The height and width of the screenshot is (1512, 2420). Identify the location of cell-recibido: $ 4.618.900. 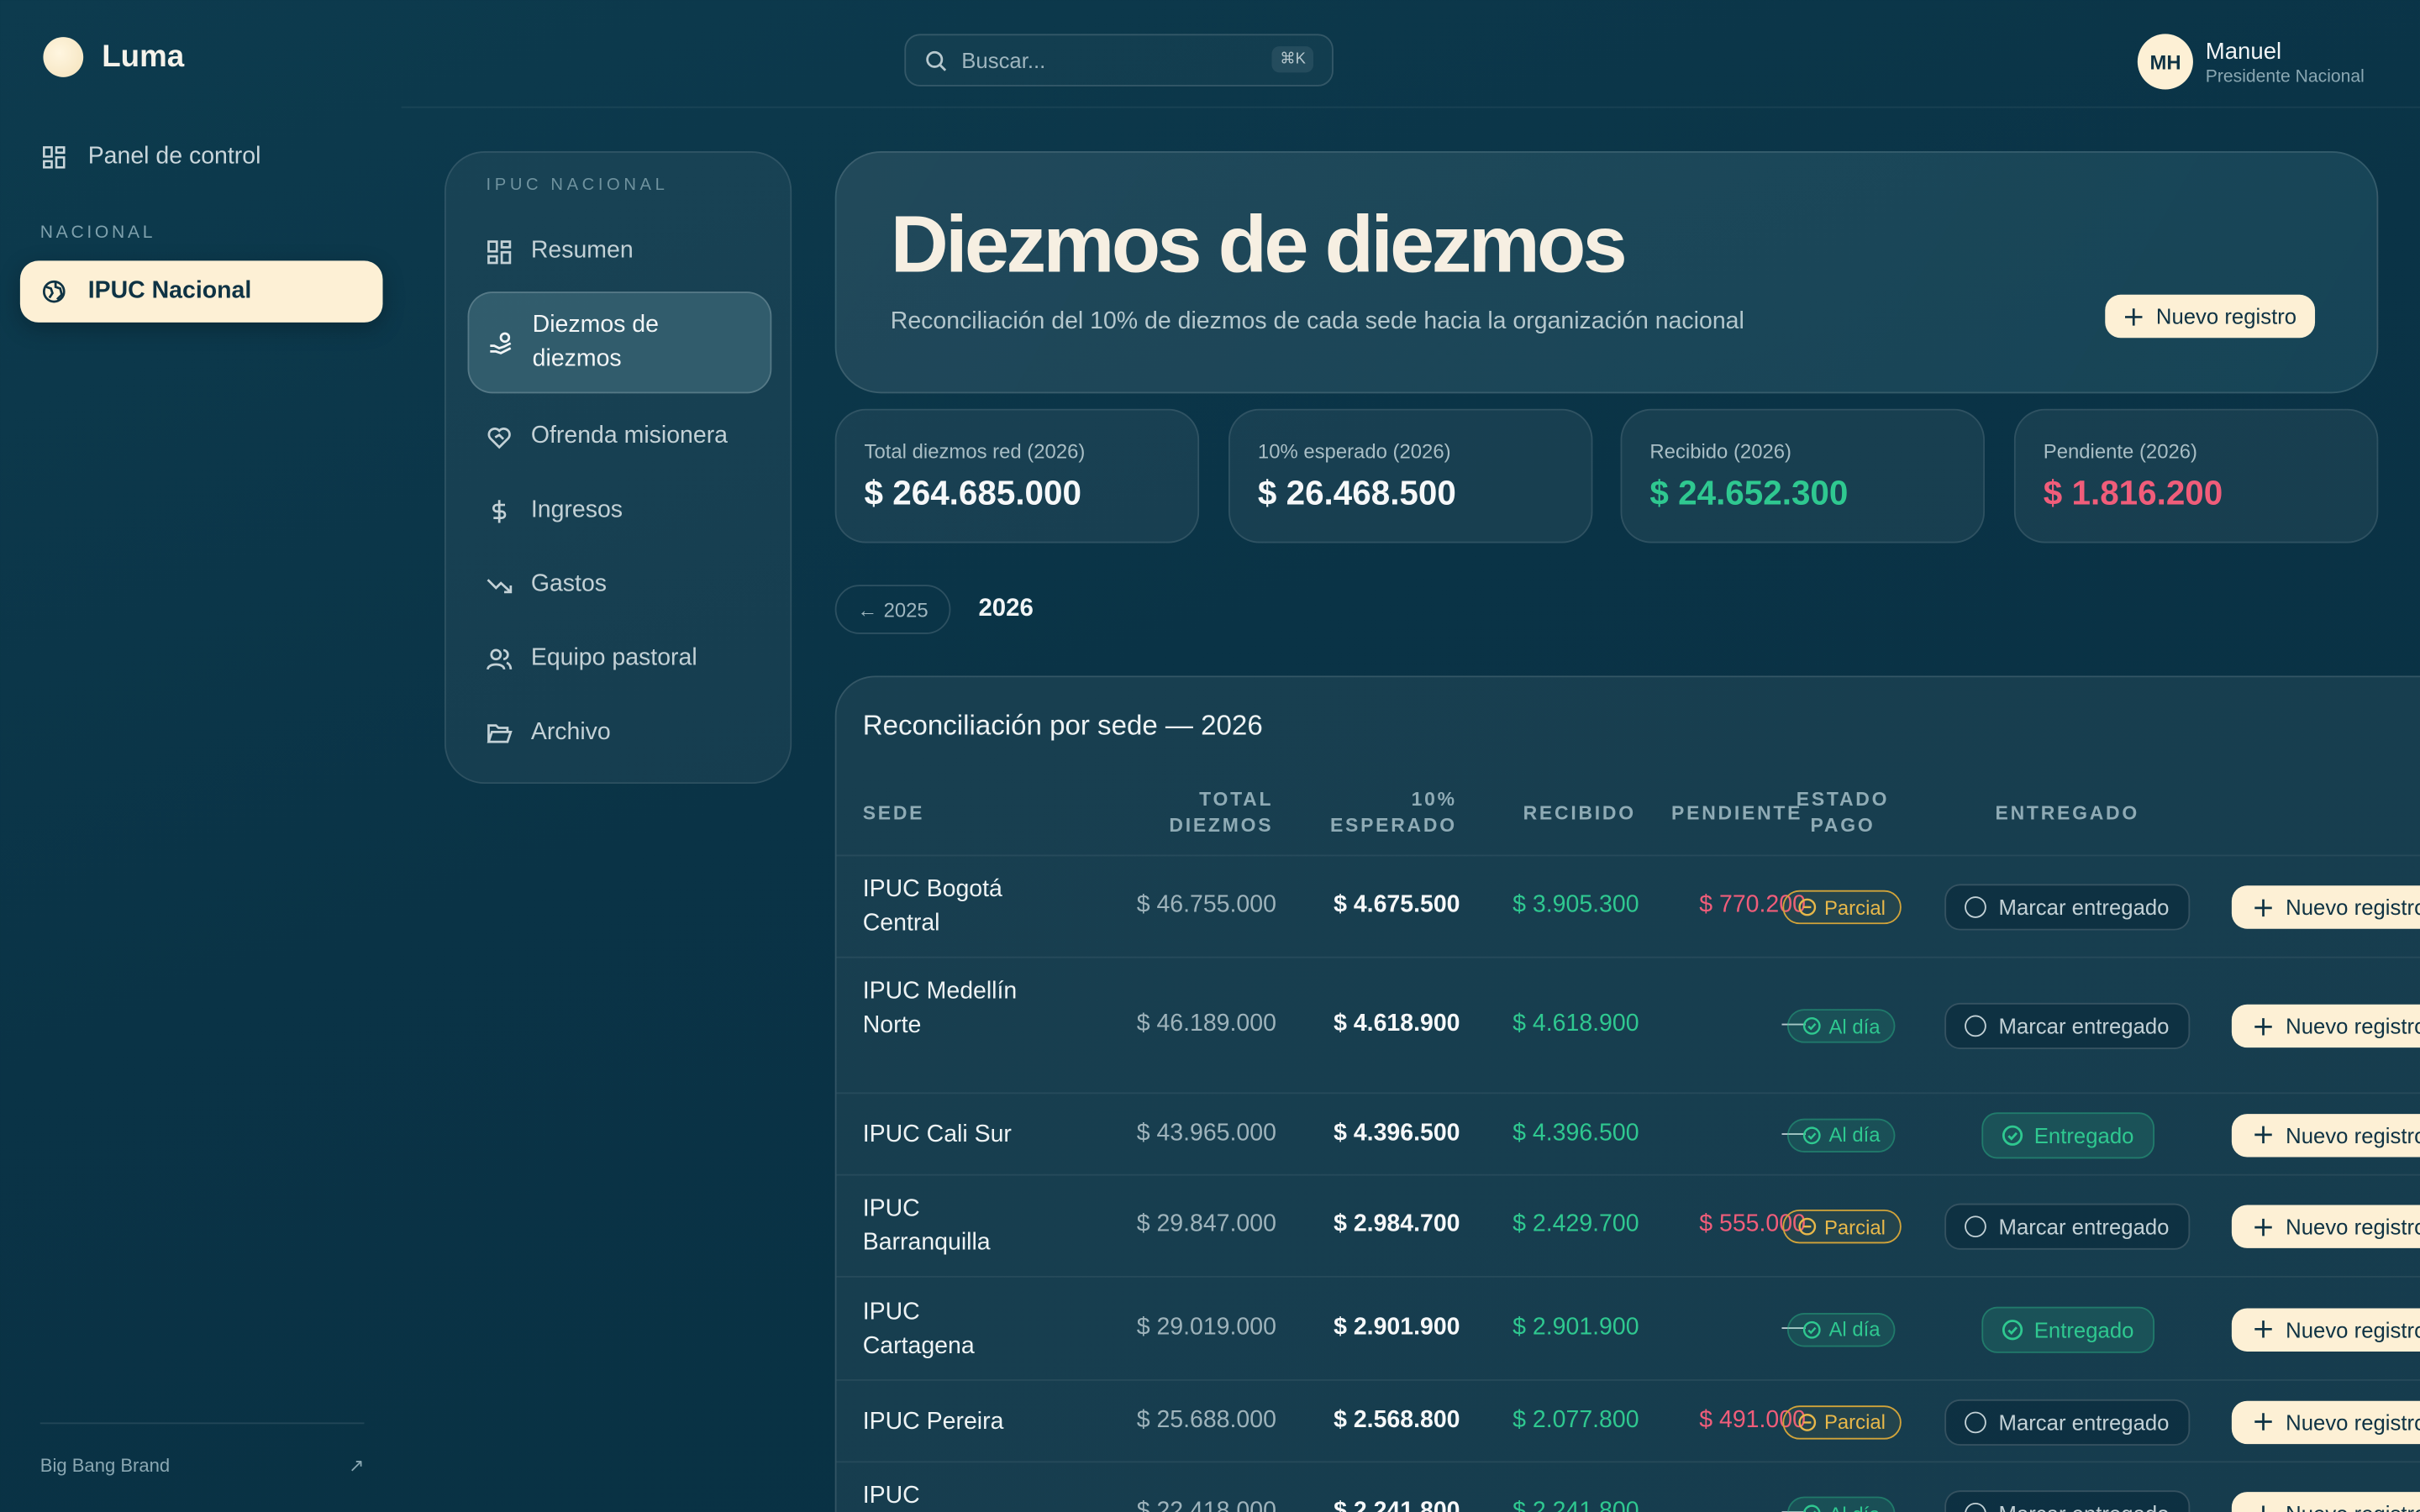
(1575, 1024).